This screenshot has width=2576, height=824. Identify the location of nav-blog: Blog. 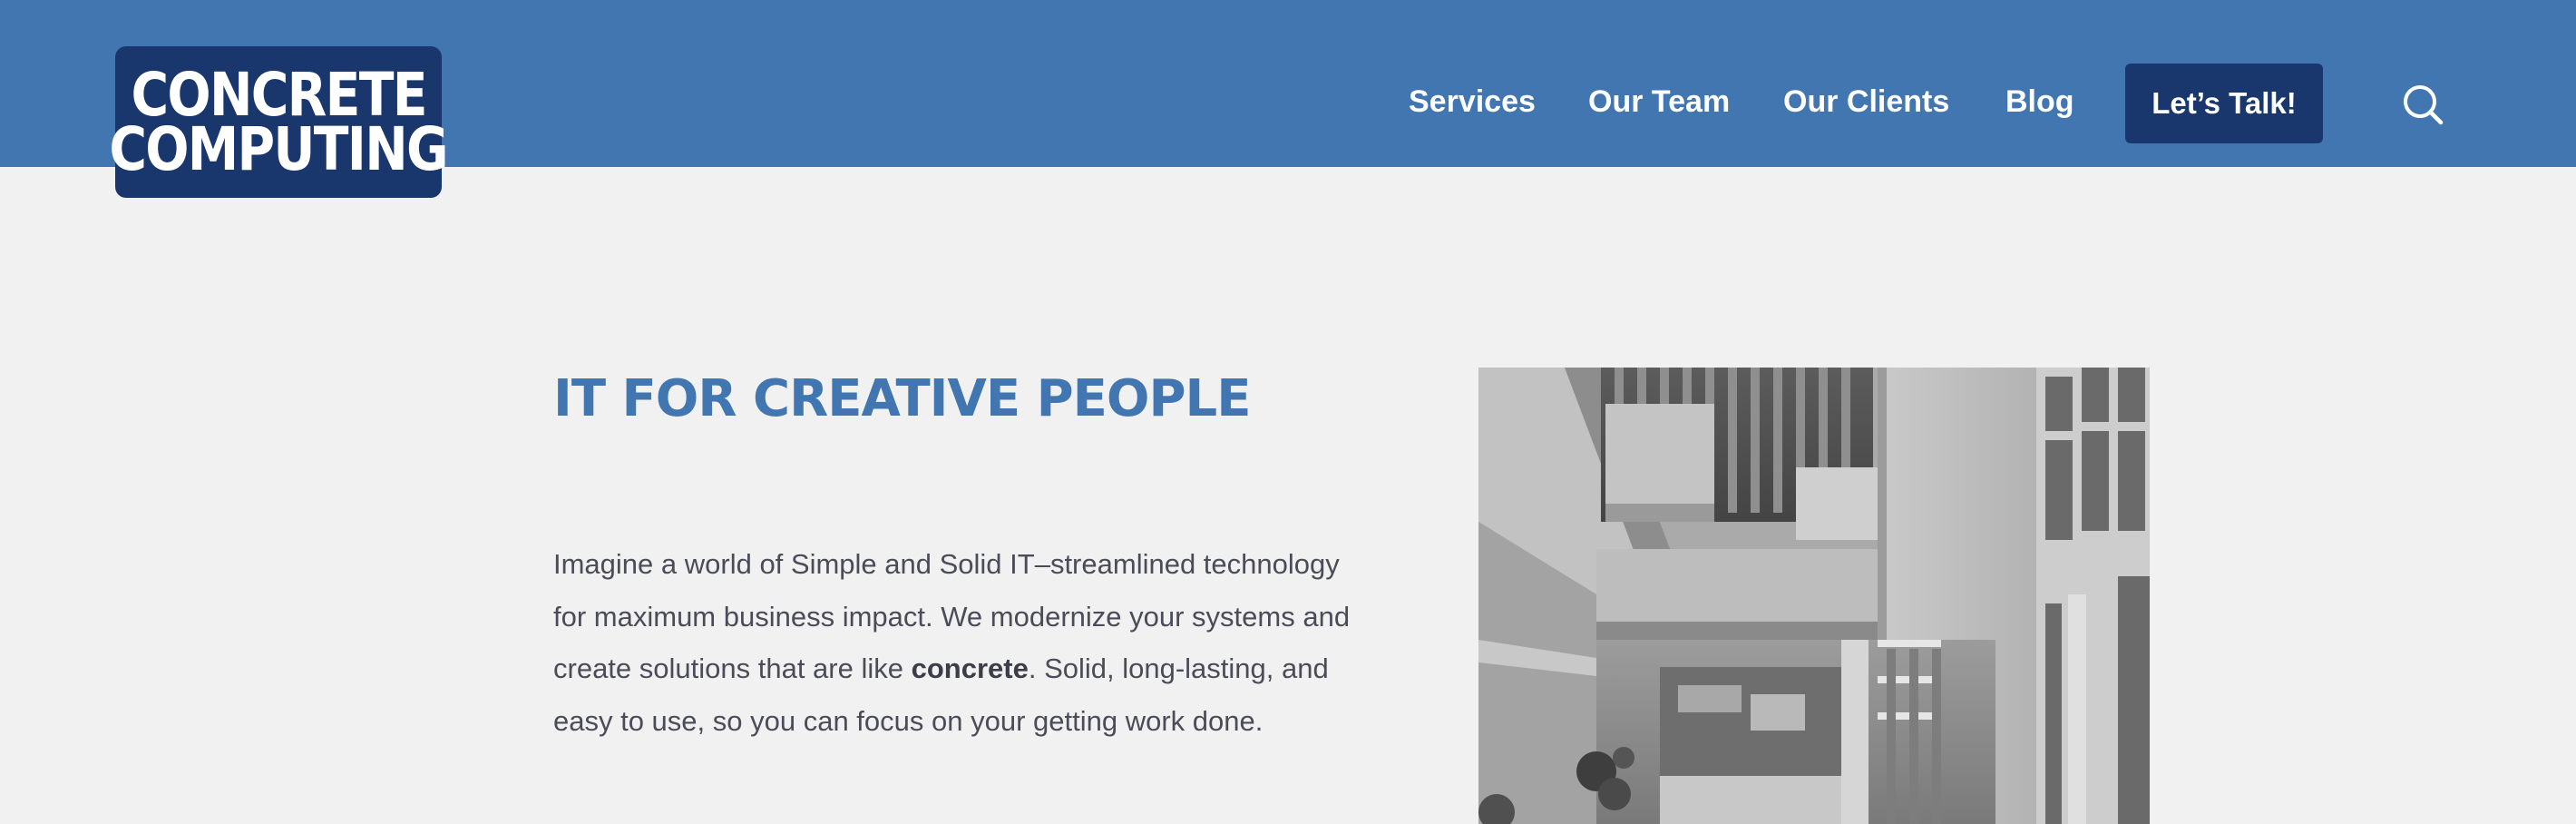
(2039, 102).